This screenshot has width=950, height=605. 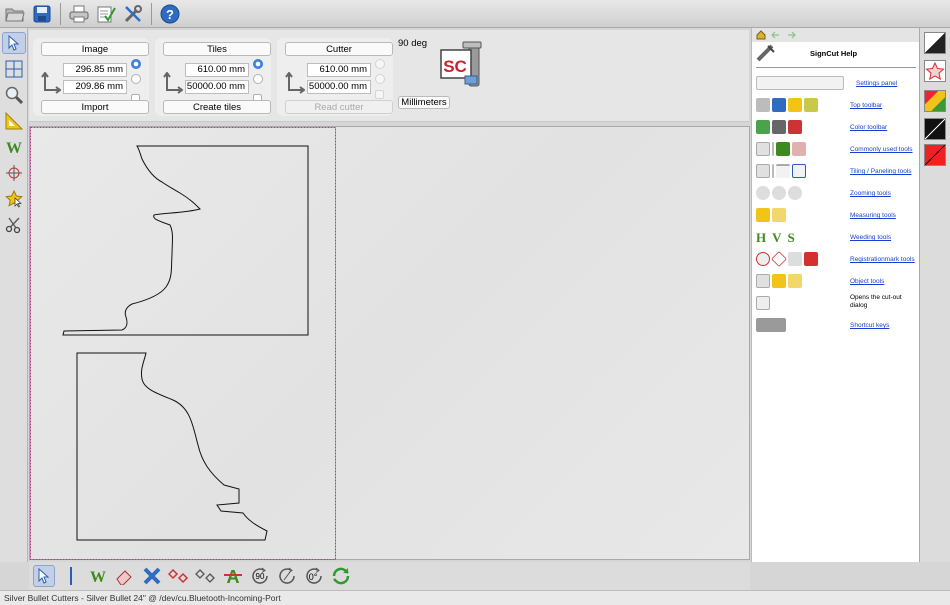 What do you see at coordinates (341, 576) in the screenshot?
I see `refresh-icon` at bounding box center [341, 576].